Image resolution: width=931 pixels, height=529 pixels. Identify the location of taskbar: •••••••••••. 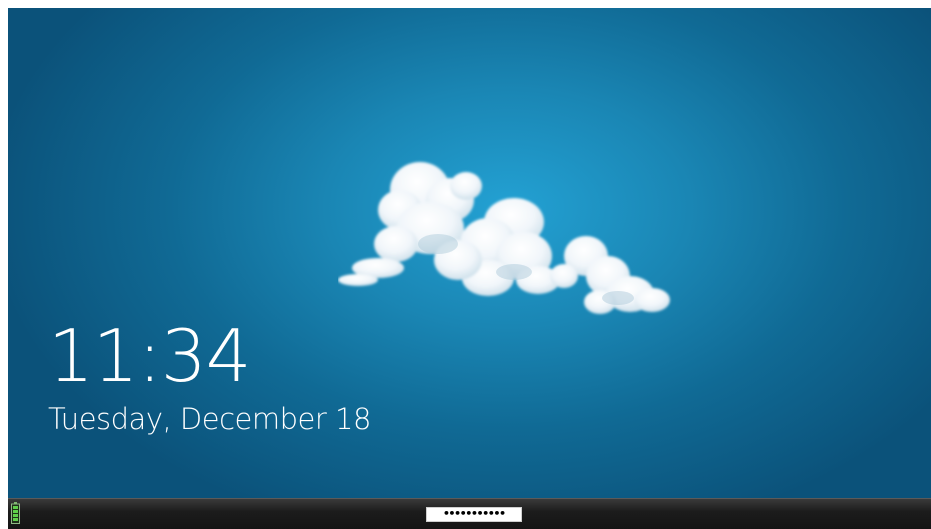
(469, 513).